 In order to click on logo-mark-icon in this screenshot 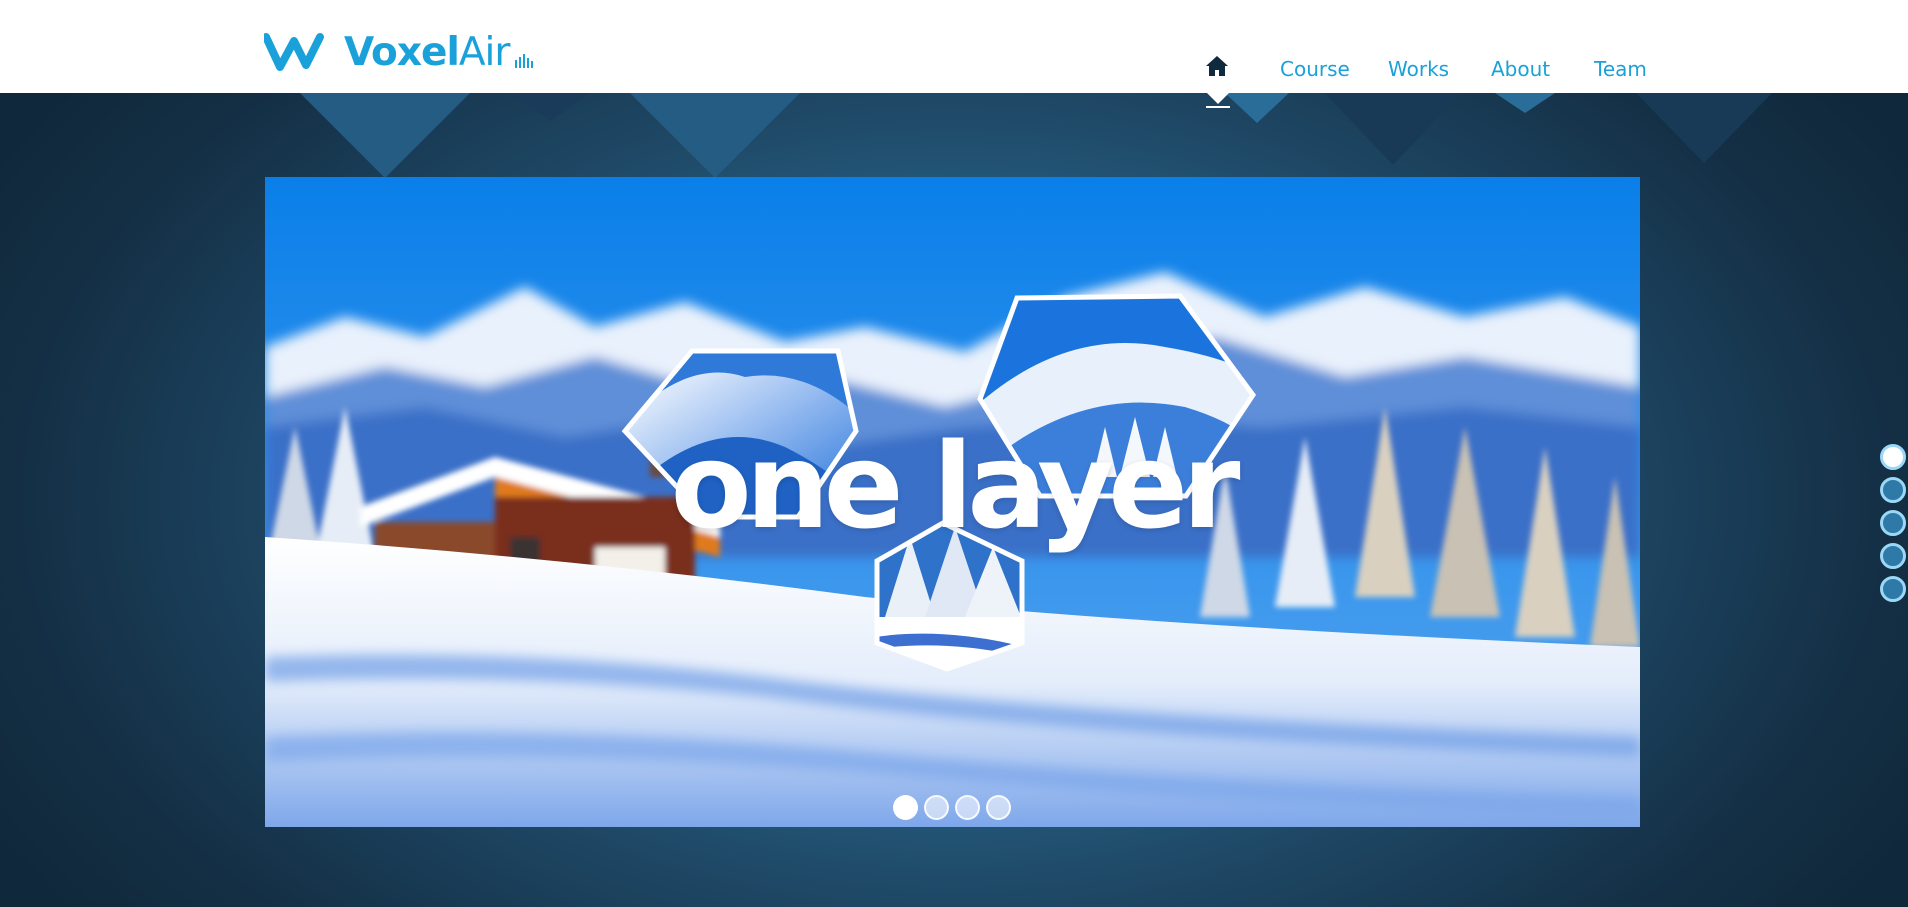, I will do `click(294, 52)`.